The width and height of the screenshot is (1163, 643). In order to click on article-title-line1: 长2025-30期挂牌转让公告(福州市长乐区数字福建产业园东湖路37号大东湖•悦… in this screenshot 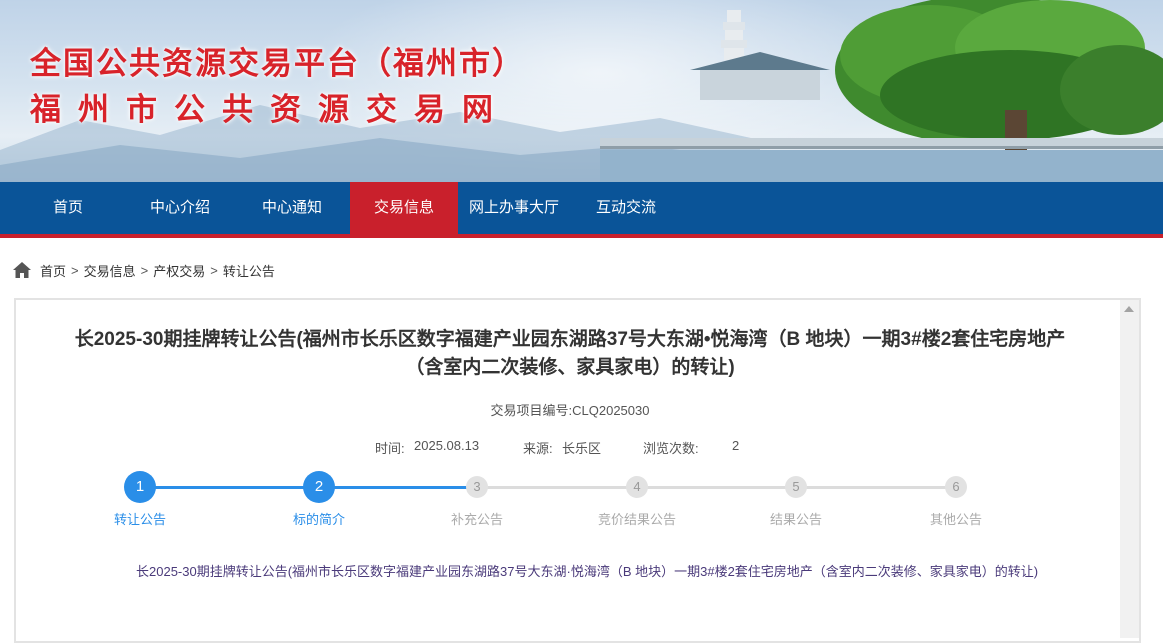, I will do `click(570, 339)`.